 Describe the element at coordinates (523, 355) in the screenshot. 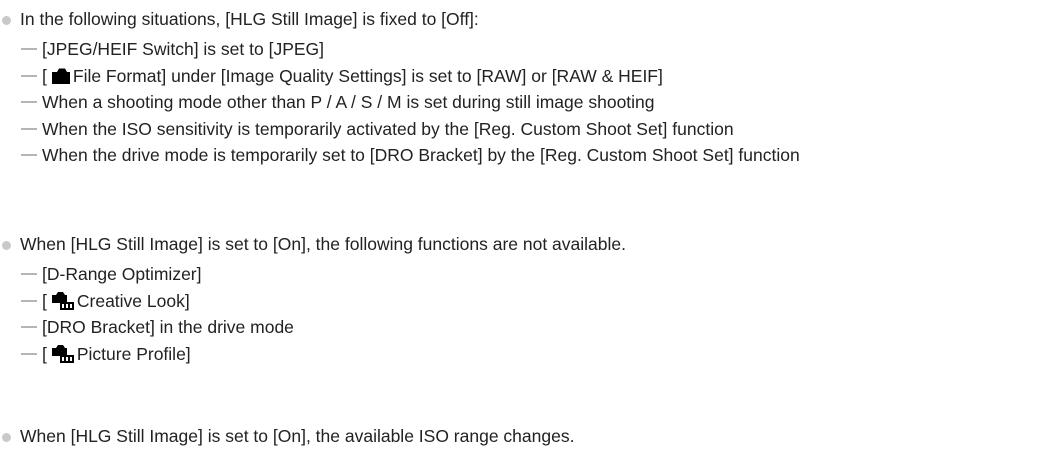

I see `list-item: [ Picture Profile]` at that location.